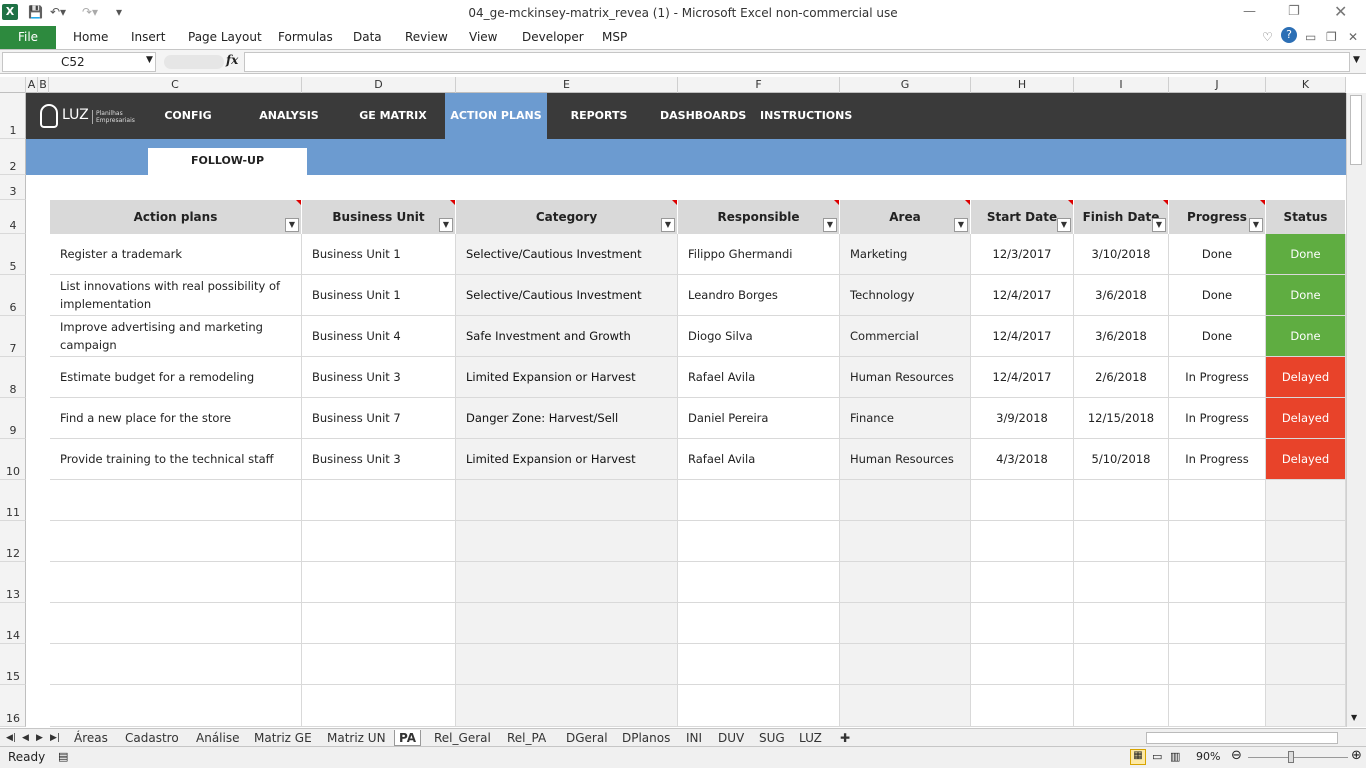 The image size is (1366, 768). I want to click on close-icon: ✕, so click(1340, 11).